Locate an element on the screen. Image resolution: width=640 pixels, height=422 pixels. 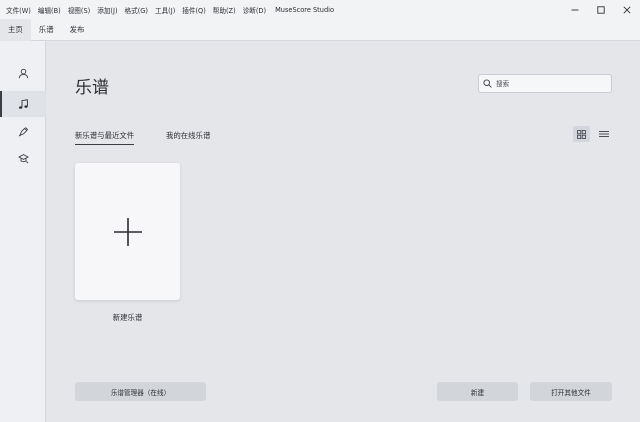
window-controls is located at coordinates (601, 9).